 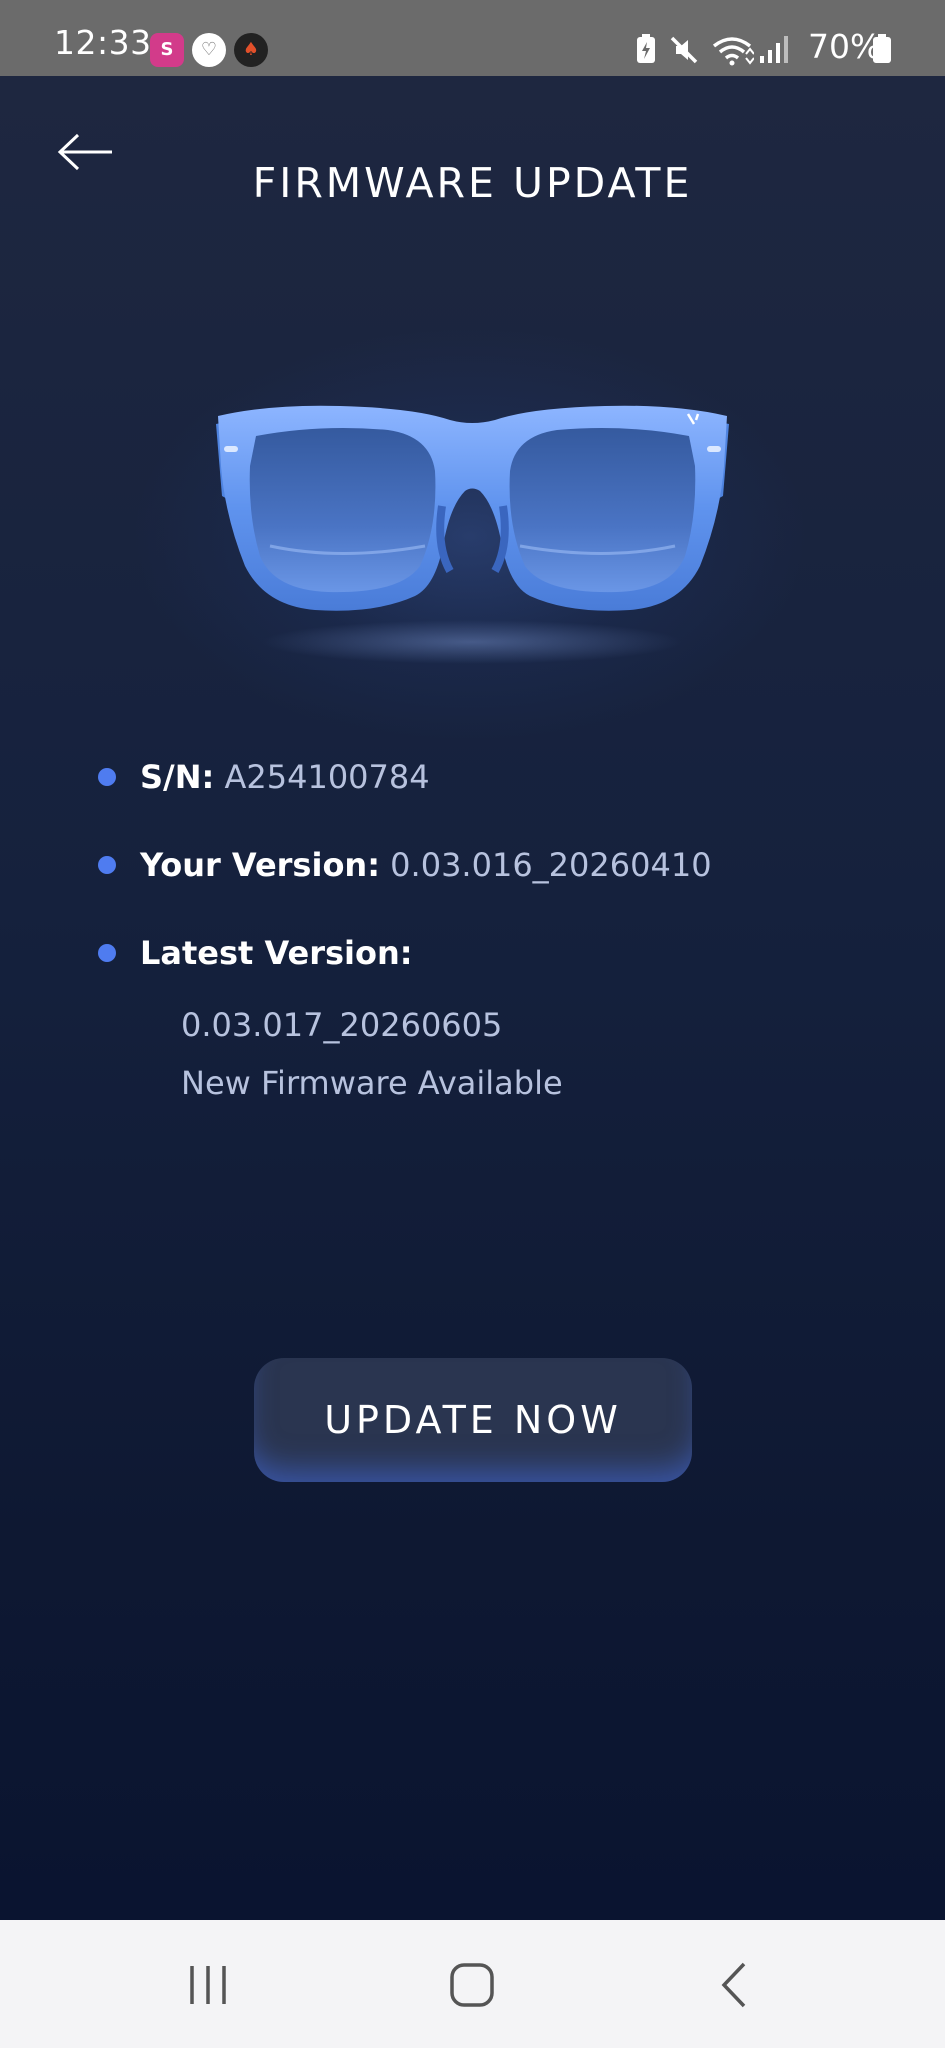 What do you see at coordinates (167, 50) in the screenshot?
I see `app-notification-icon: S` at bounding box center [167, 50].